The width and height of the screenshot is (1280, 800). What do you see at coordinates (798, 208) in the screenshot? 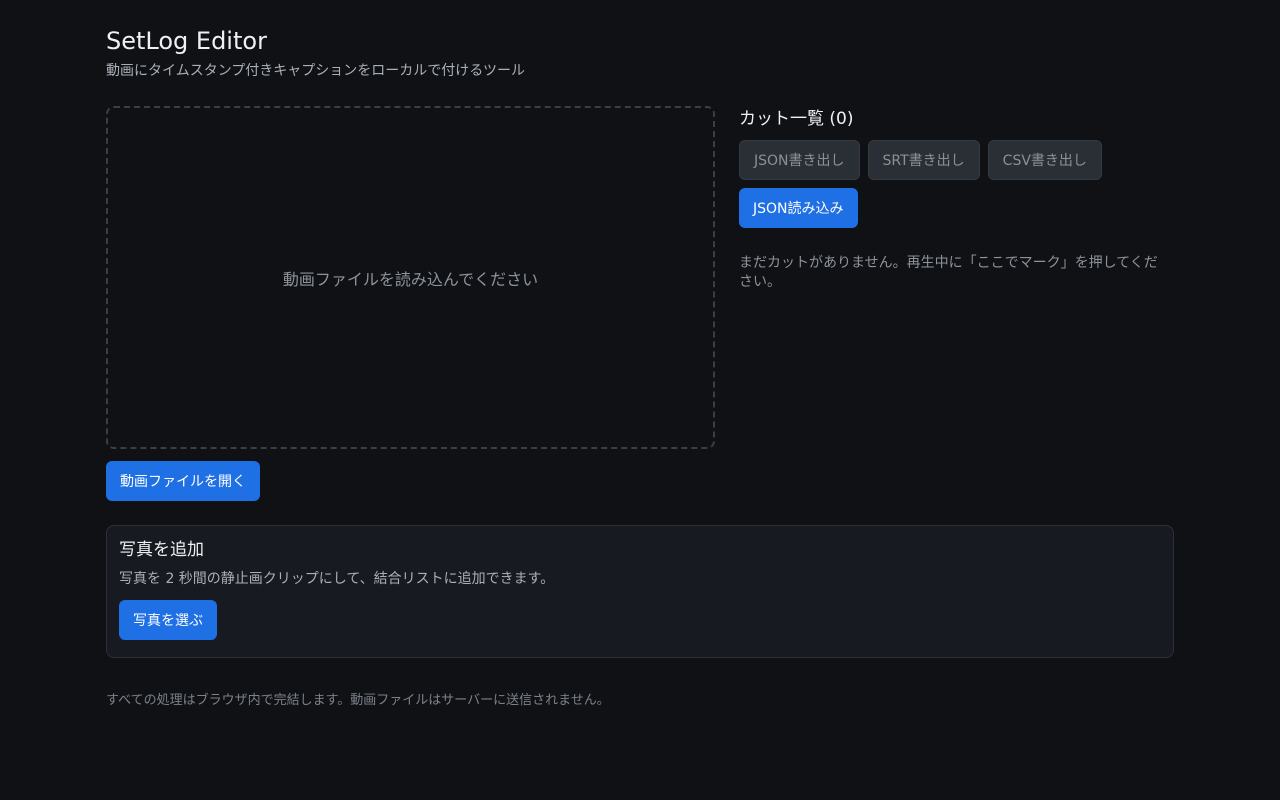
I see `import-json-button: JSON読み込み` at bounding box center [798, 208].